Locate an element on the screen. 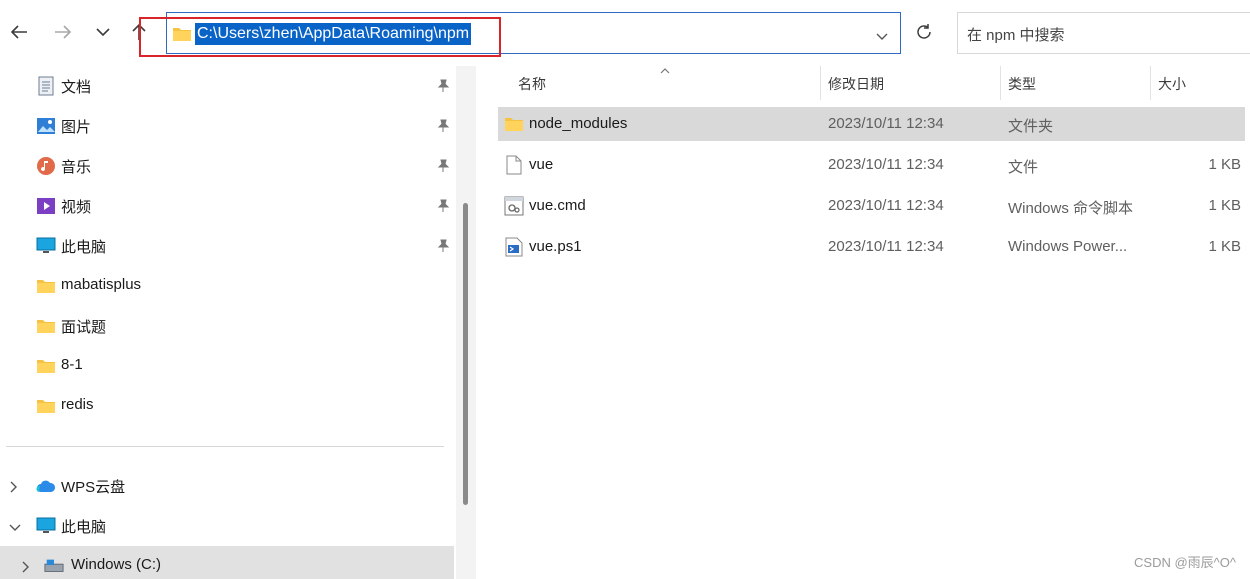  picture-icon is located at coordinates (46, 126).